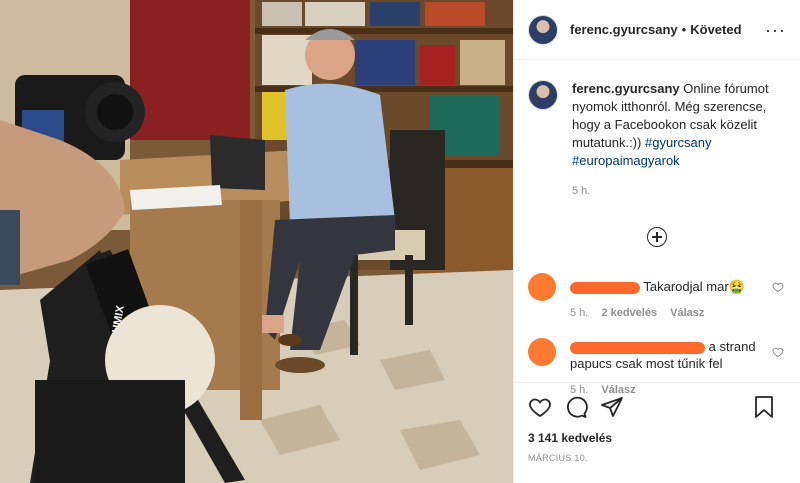 This screenshot has height=483, width=800. Describe the element at coordinates (629, 313) in the screenshot. I see `comment-likes: 2 kedvelés` at that location.